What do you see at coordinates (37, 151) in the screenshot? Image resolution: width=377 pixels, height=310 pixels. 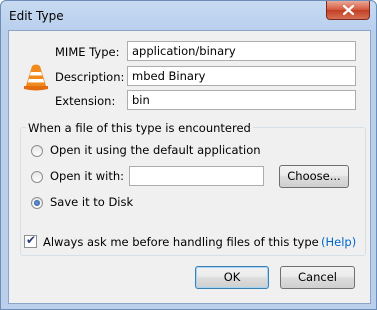 I see `open-default-radio` at bounding box center [37, 151].